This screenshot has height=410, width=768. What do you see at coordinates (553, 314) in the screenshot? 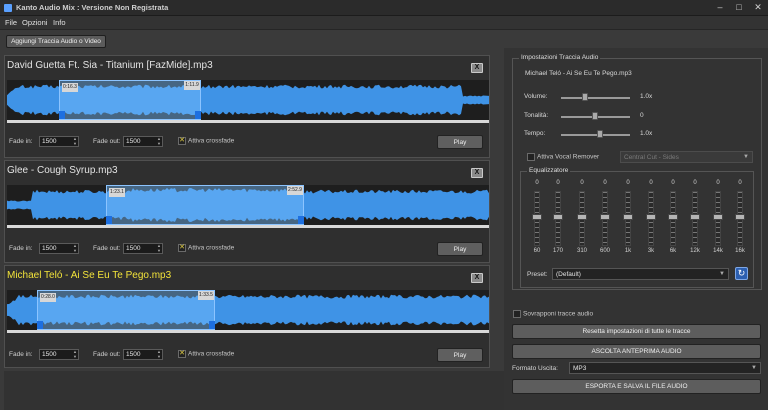
I see `overlap-tracks-checkbox: Sovrapponi tracce audio` at bounding box center [553, 314].